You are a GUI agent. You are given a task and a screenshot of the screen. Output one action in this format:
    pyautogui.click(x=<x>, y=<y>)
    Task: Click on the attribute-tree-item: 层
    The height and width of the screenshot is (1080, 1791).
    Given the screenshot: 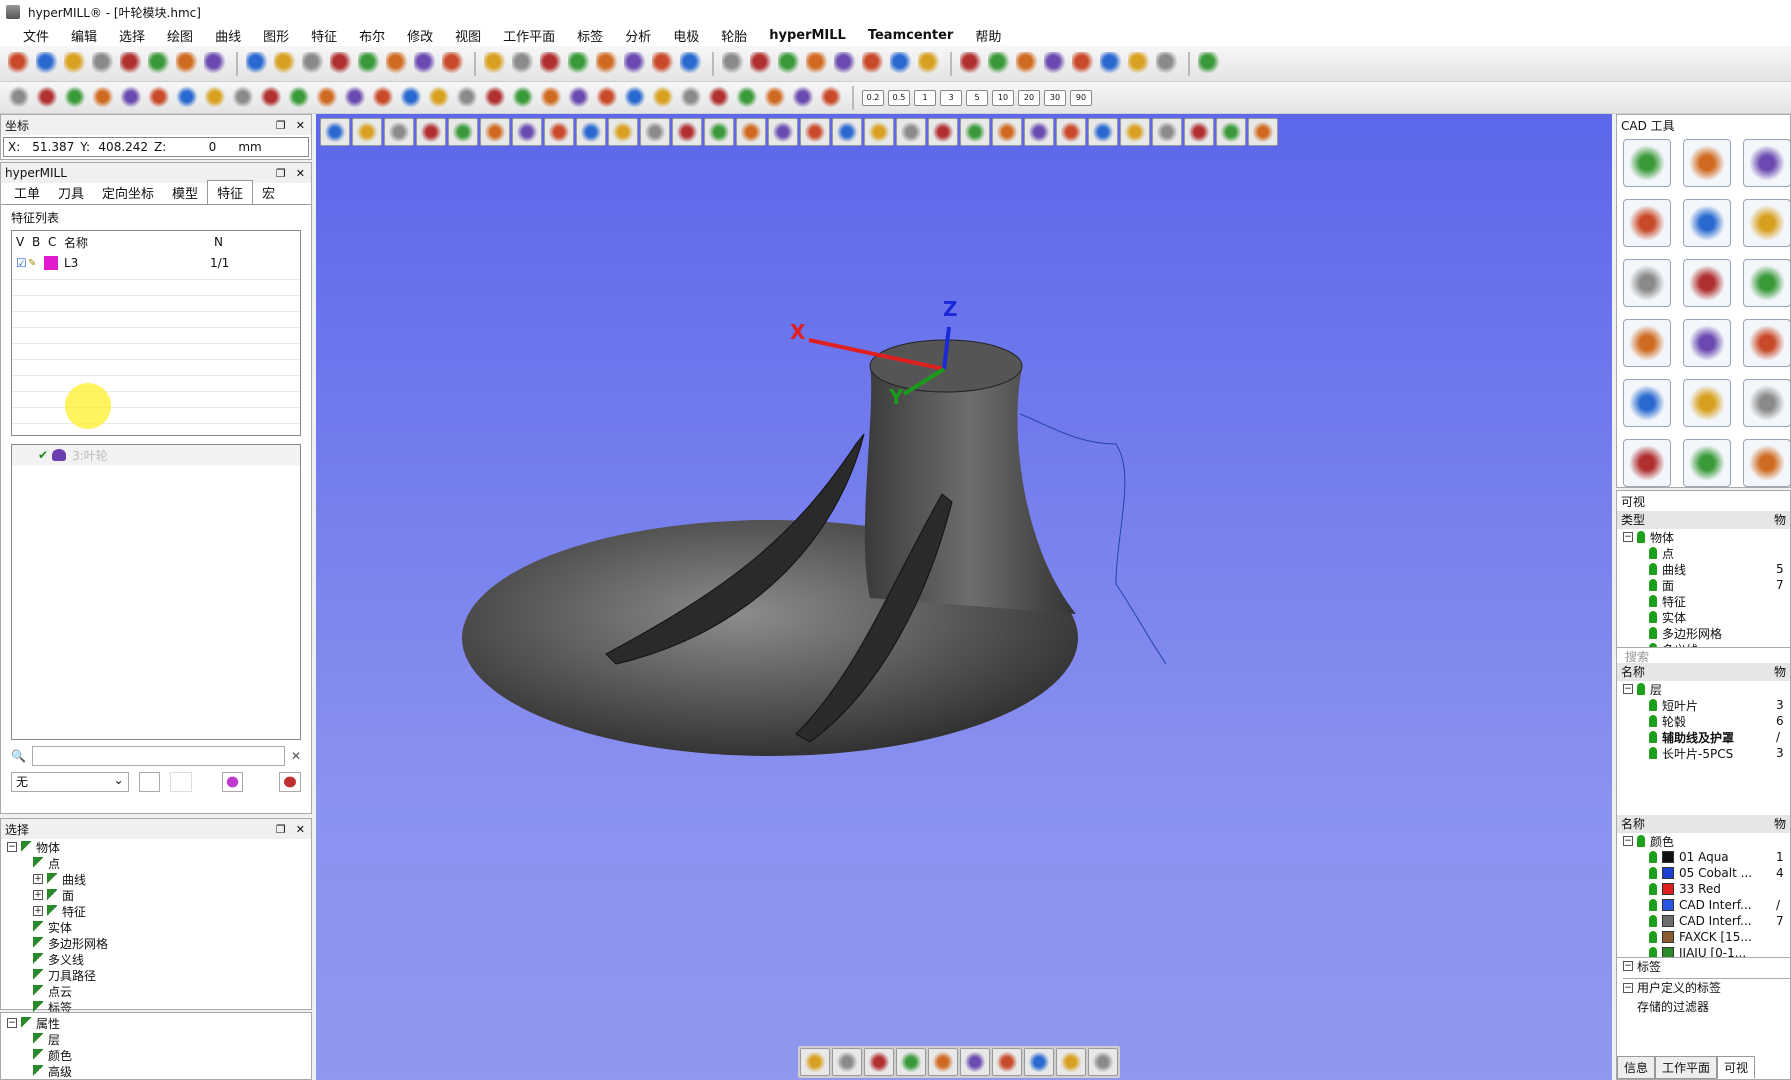 What is the action you would take?
    pyautogui.click(x=159, y=1039)
    